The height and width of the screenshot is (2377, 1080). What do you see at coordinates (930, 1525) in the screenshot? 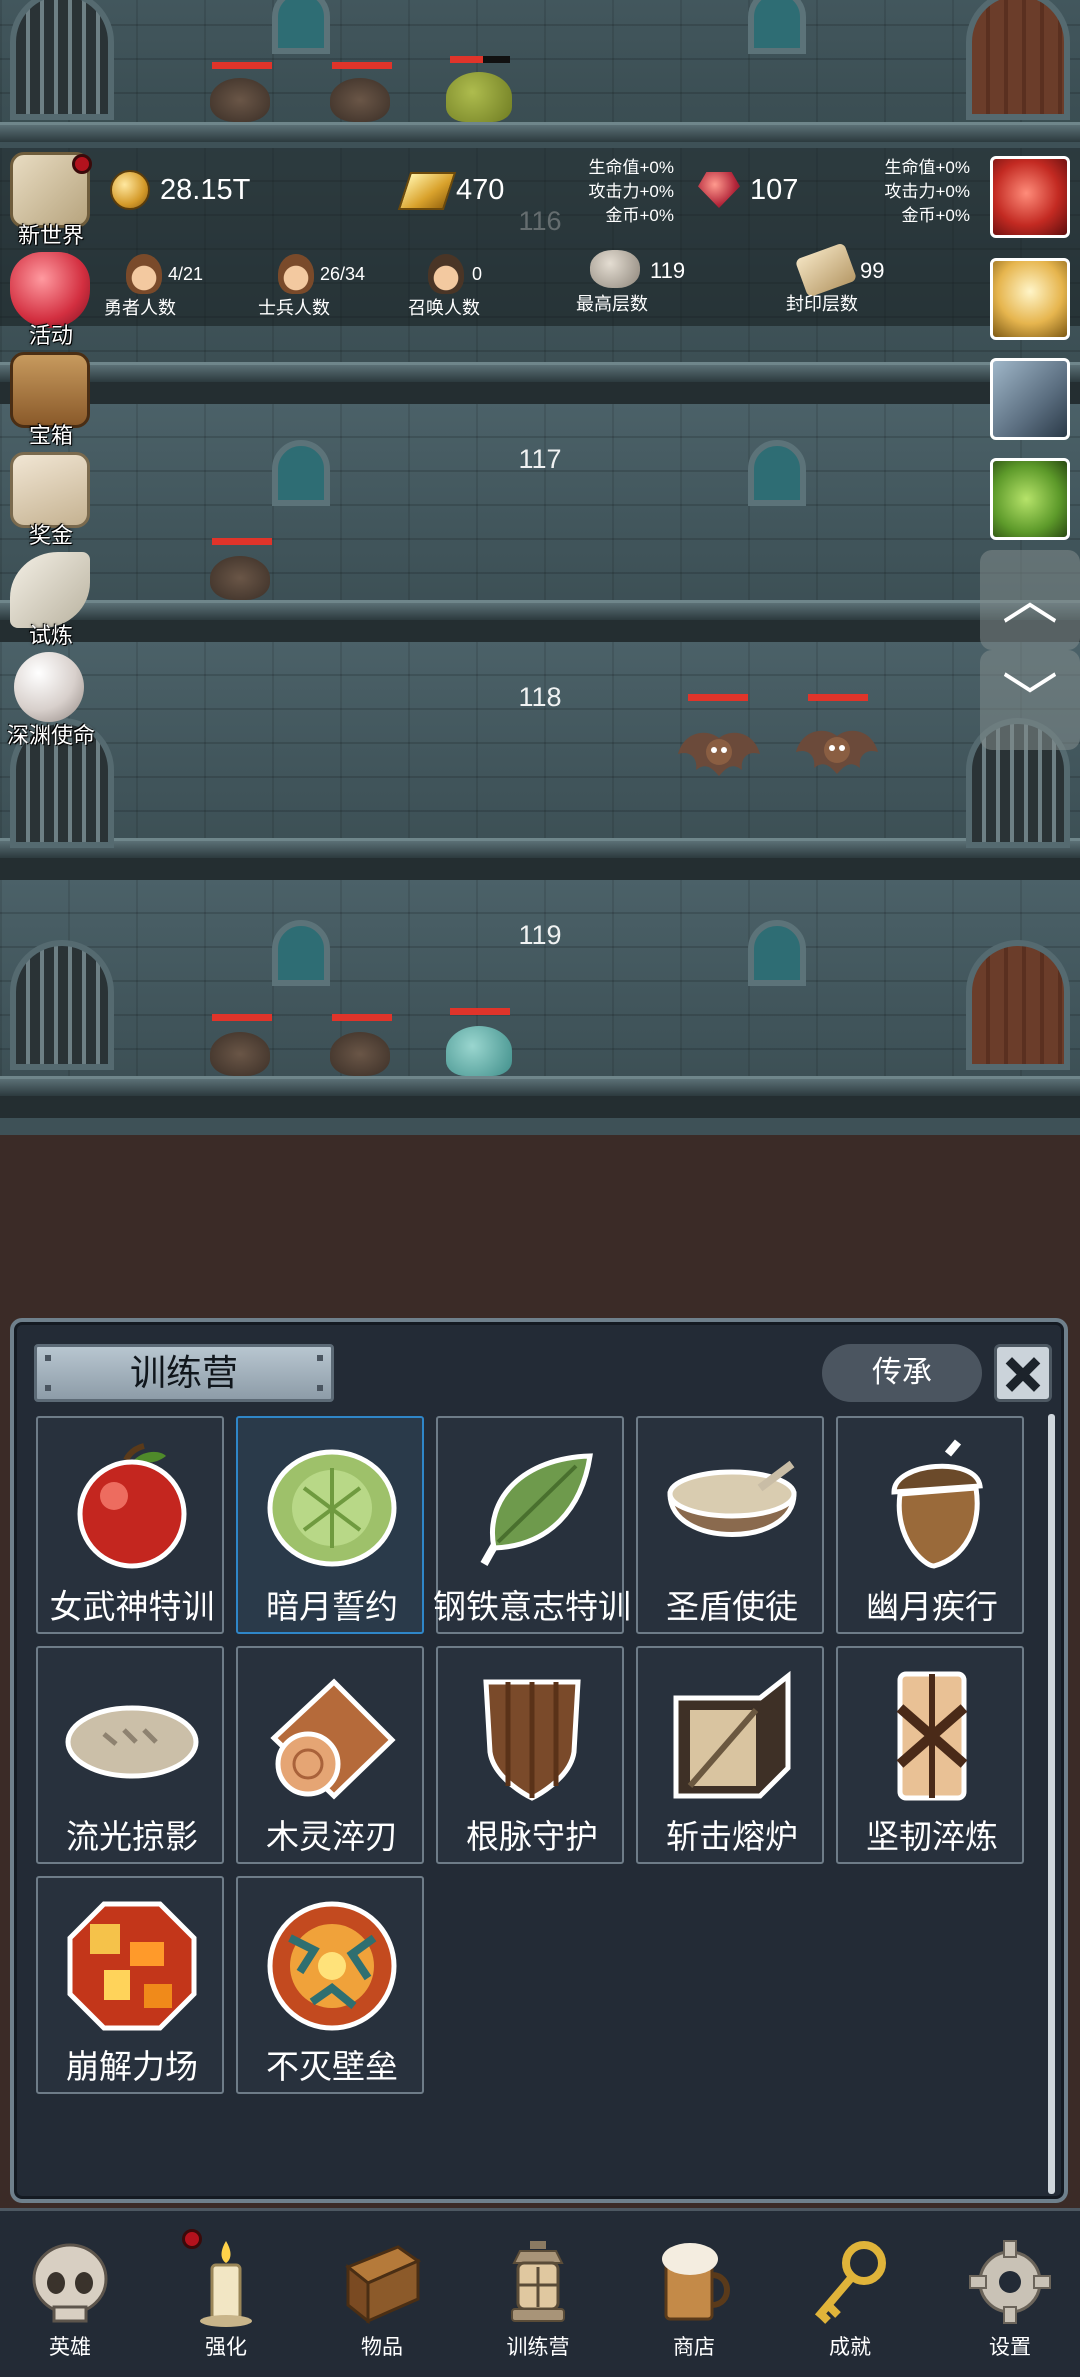
I see `training-item-moon-sprint: 幽月疾行` at bounding box center [930, 1525].